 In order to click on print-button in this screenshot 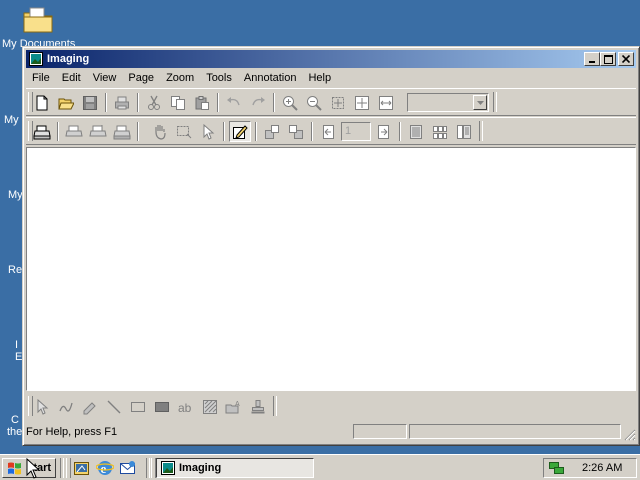, I will do `click(122, 102)`.